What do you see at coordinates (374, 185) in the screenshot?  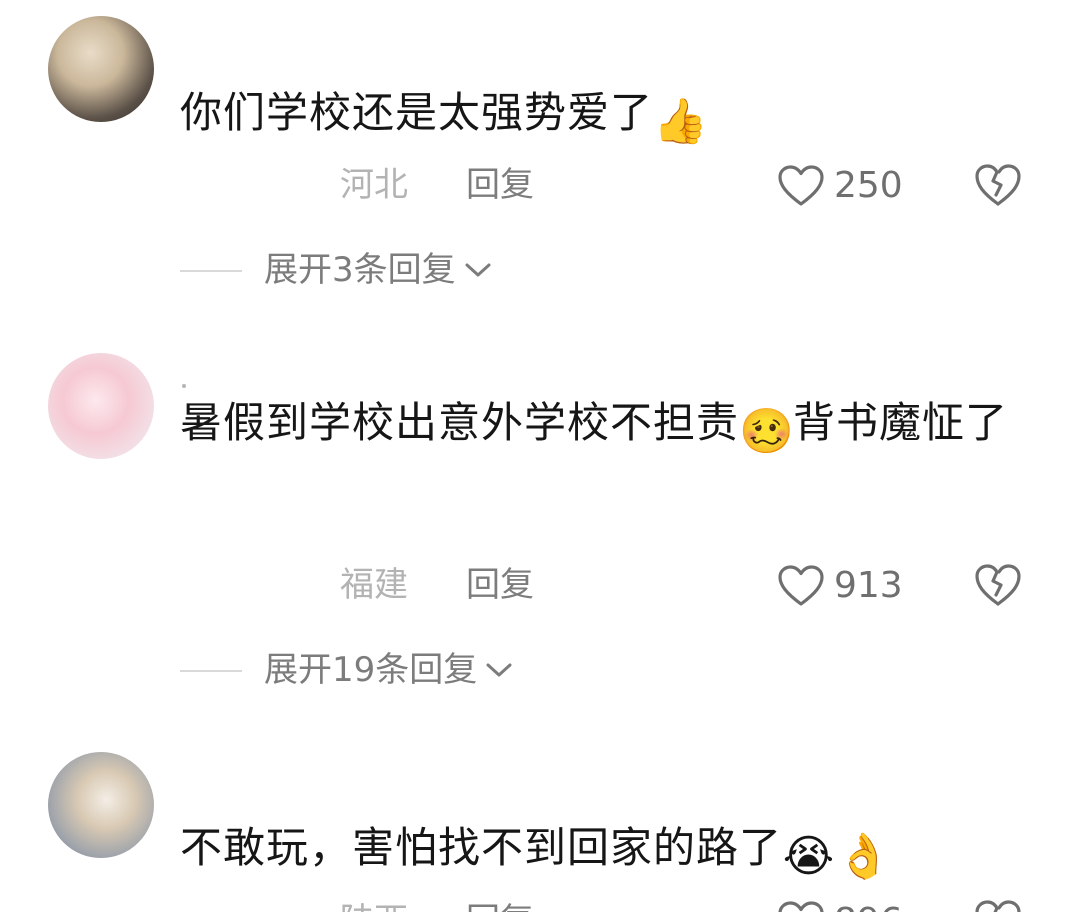 I see `region-label: 河北` at bounding box center [374, 185].